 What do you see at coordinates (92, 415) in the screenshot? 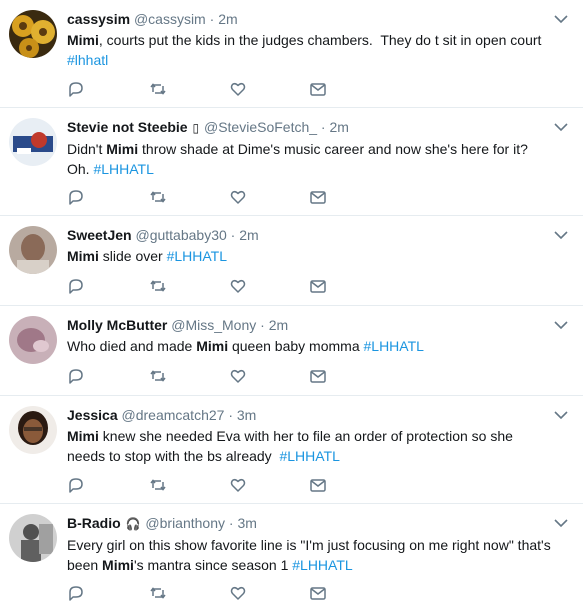
I see `display-name: Jessica` at bounding box center [92, 415].